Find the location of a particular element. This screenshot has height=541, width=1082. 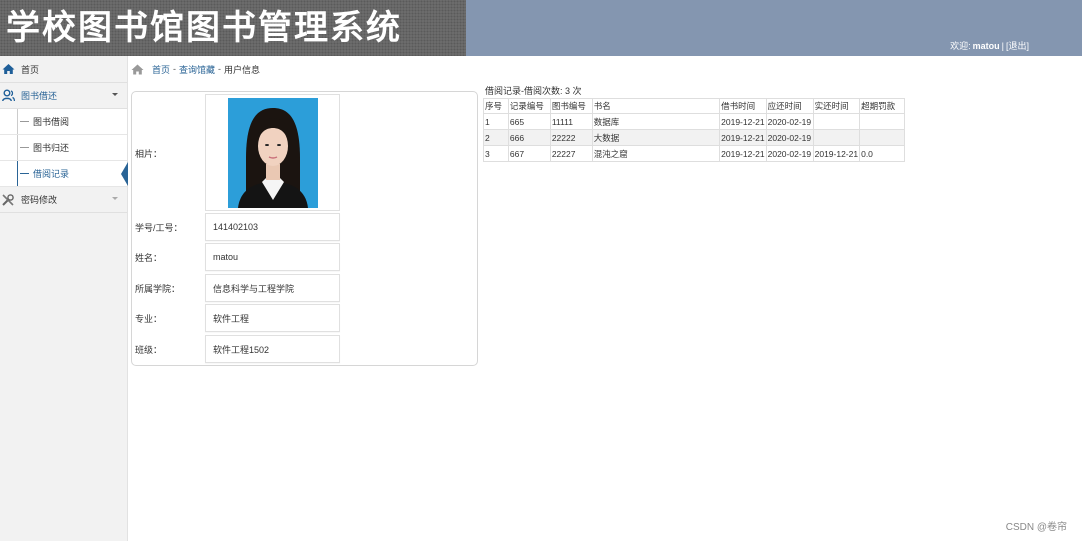

table-cell: 1 is located at coordinates (496, 121).